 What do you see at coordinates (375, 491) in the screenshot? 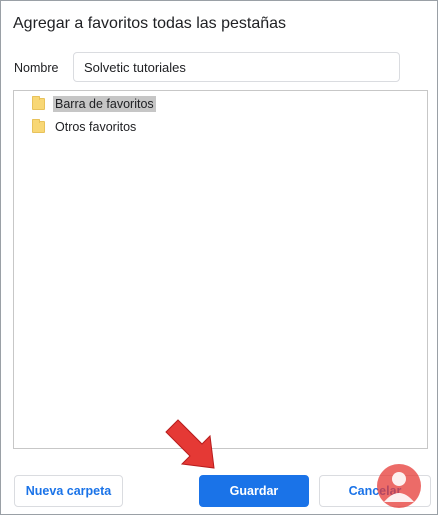
I see `cancel-button: Cancelar` at bounding box center [375, 491].